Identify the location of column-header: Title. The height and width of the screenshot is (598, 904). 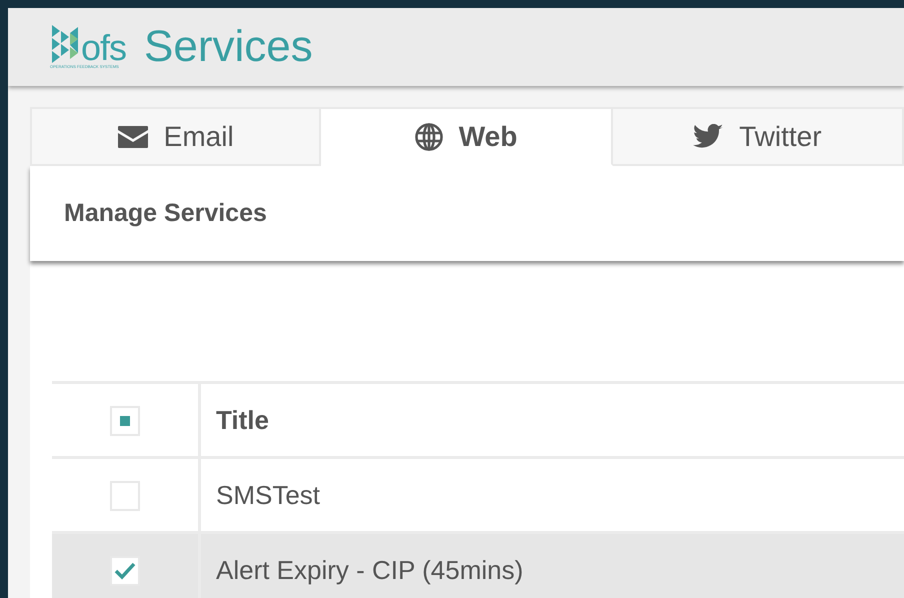
(552, 420).